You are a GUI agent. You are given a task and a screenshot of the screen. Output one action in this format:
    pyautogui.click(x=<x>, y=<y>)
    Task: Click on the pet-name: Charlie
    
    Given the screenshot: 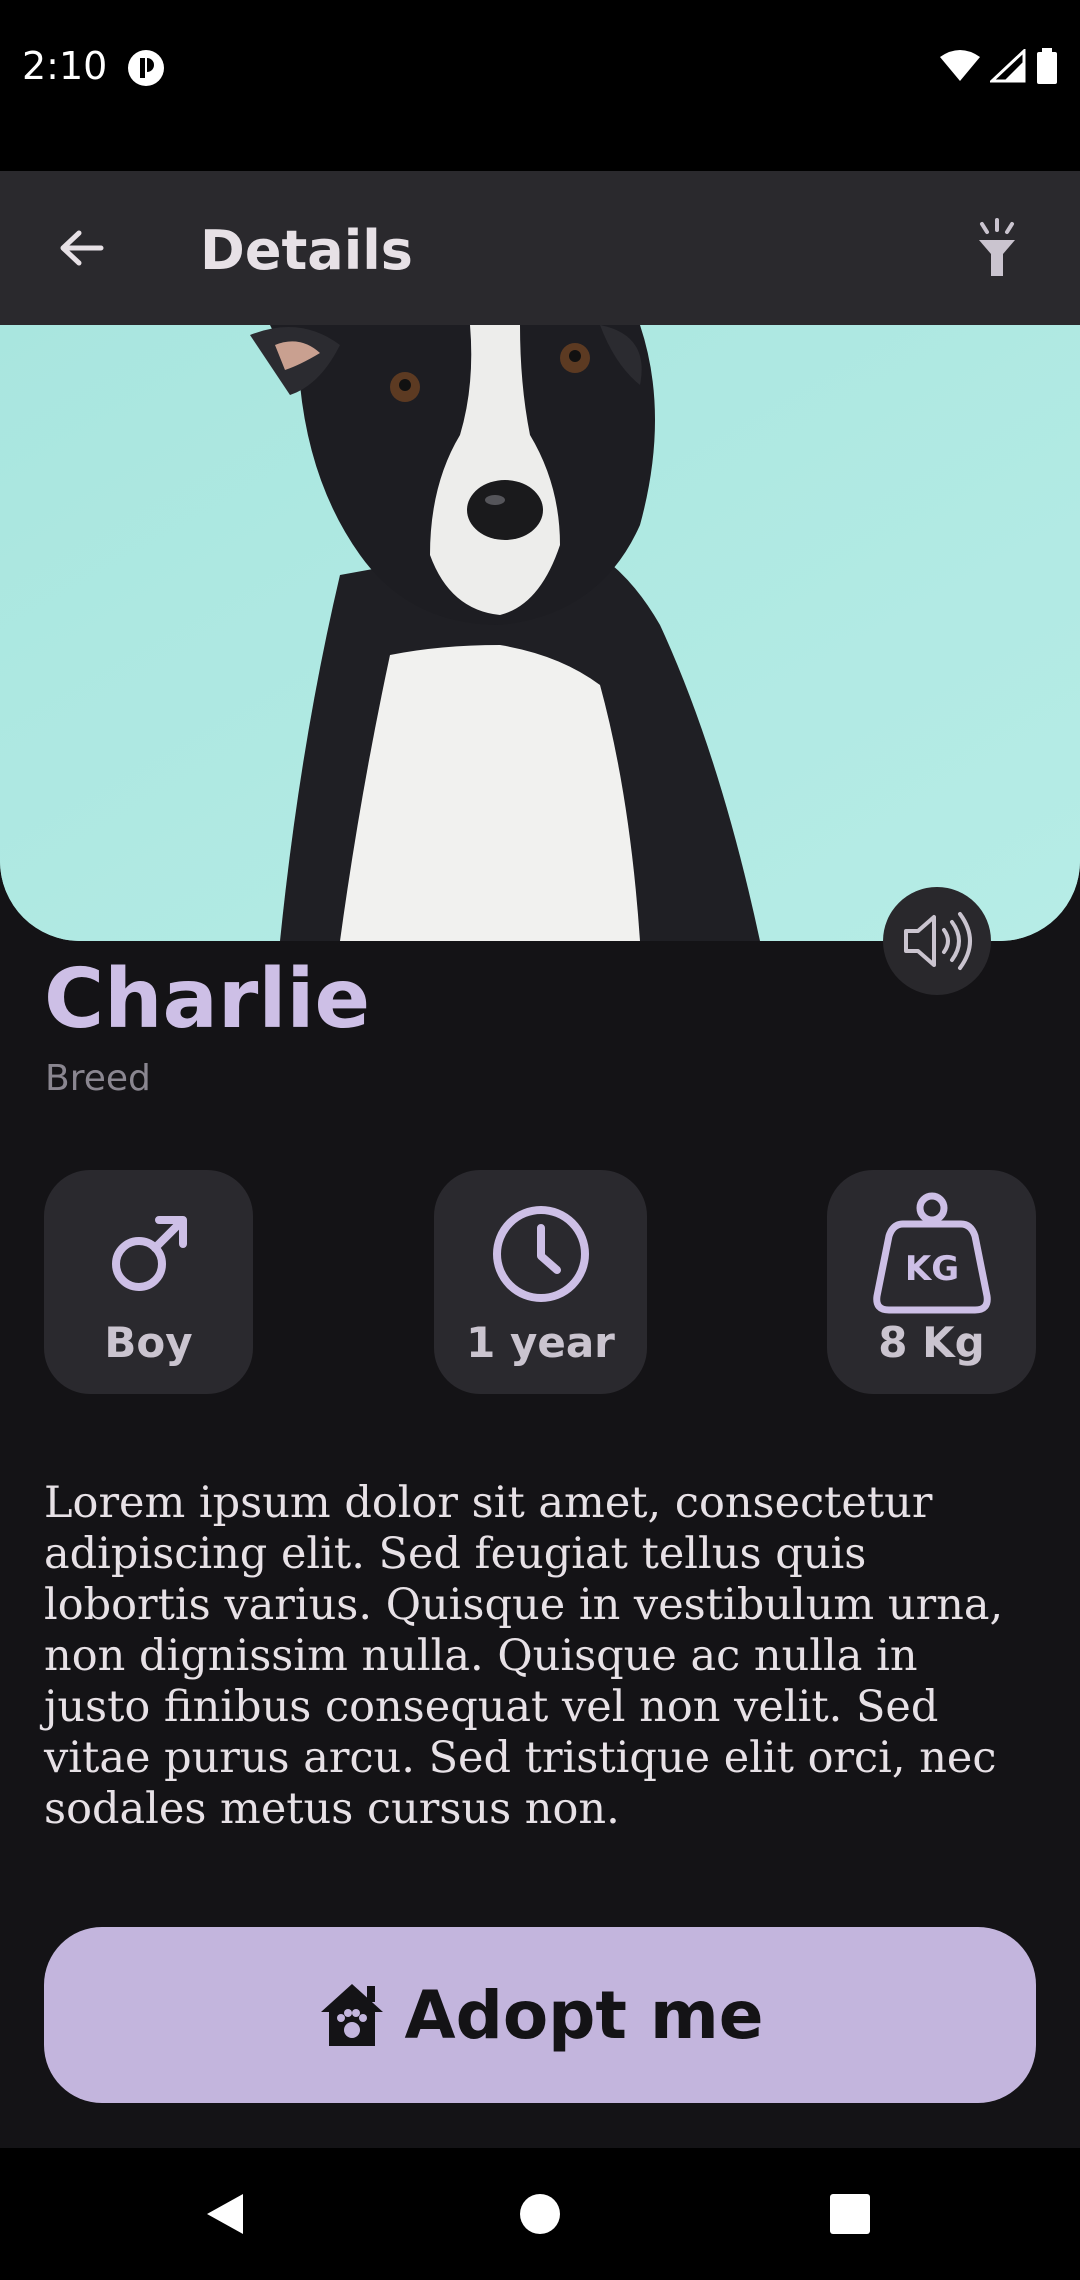 What is the action you would take?
    pyautogui.click(x=207, y=999)
    